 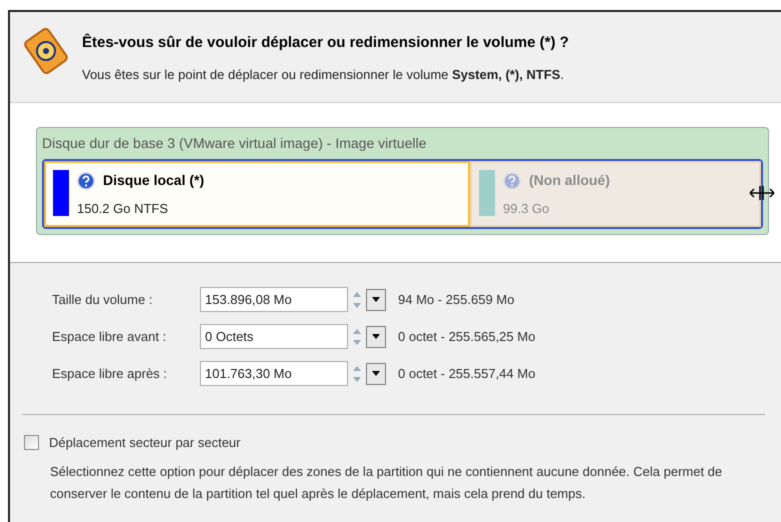 I want to click on size-input: 153.896,08 Mo, so click(x=274, y=299).